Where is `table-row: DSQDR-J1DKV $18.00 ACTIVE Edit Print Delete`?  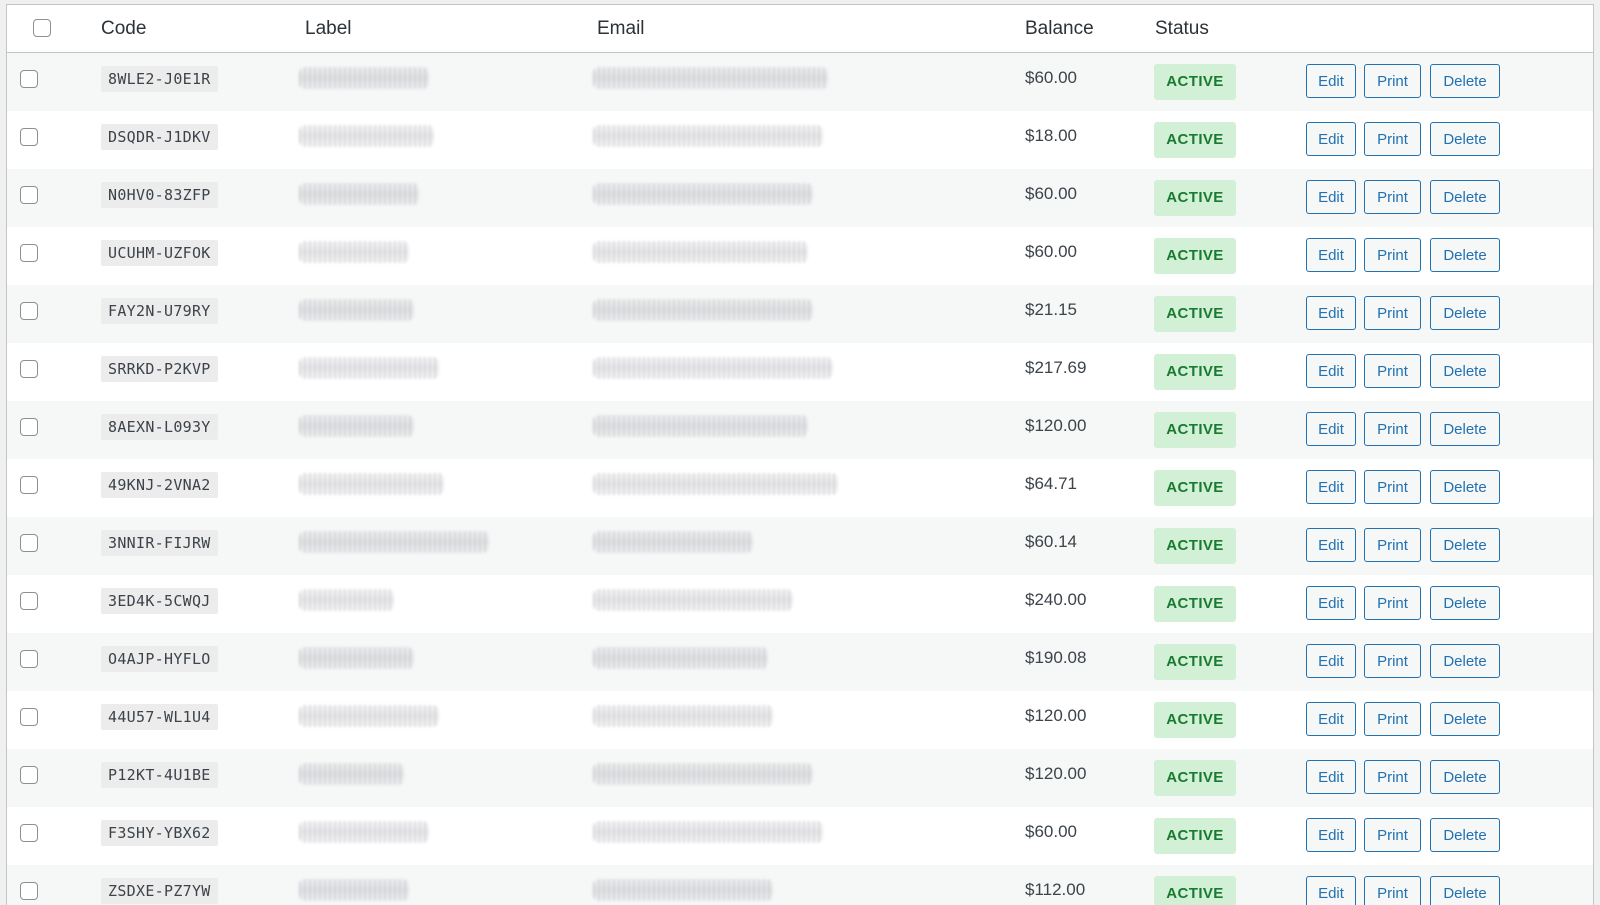 table-row: DSQDR-J1DKV $18.00 ACTIVE Edit Print Delete is located at coordinates (800, 140).